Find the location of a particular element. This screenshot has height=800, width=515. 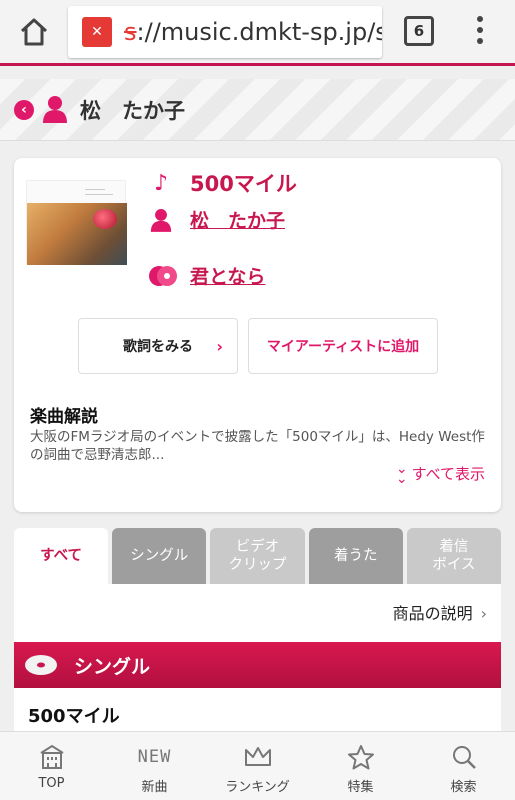

tab-all: すべて is located at coordinates (61, 556).